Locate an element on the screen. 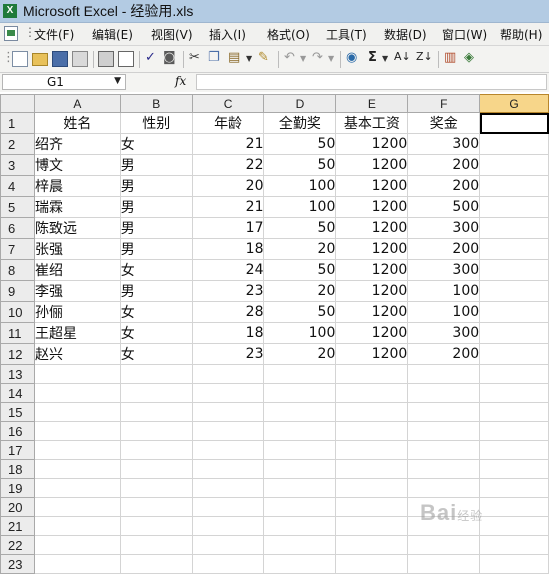 Image resolution: width=549 pixels, height=574 pixels. cell-d3: 50 is located at coordinates (300, 165).